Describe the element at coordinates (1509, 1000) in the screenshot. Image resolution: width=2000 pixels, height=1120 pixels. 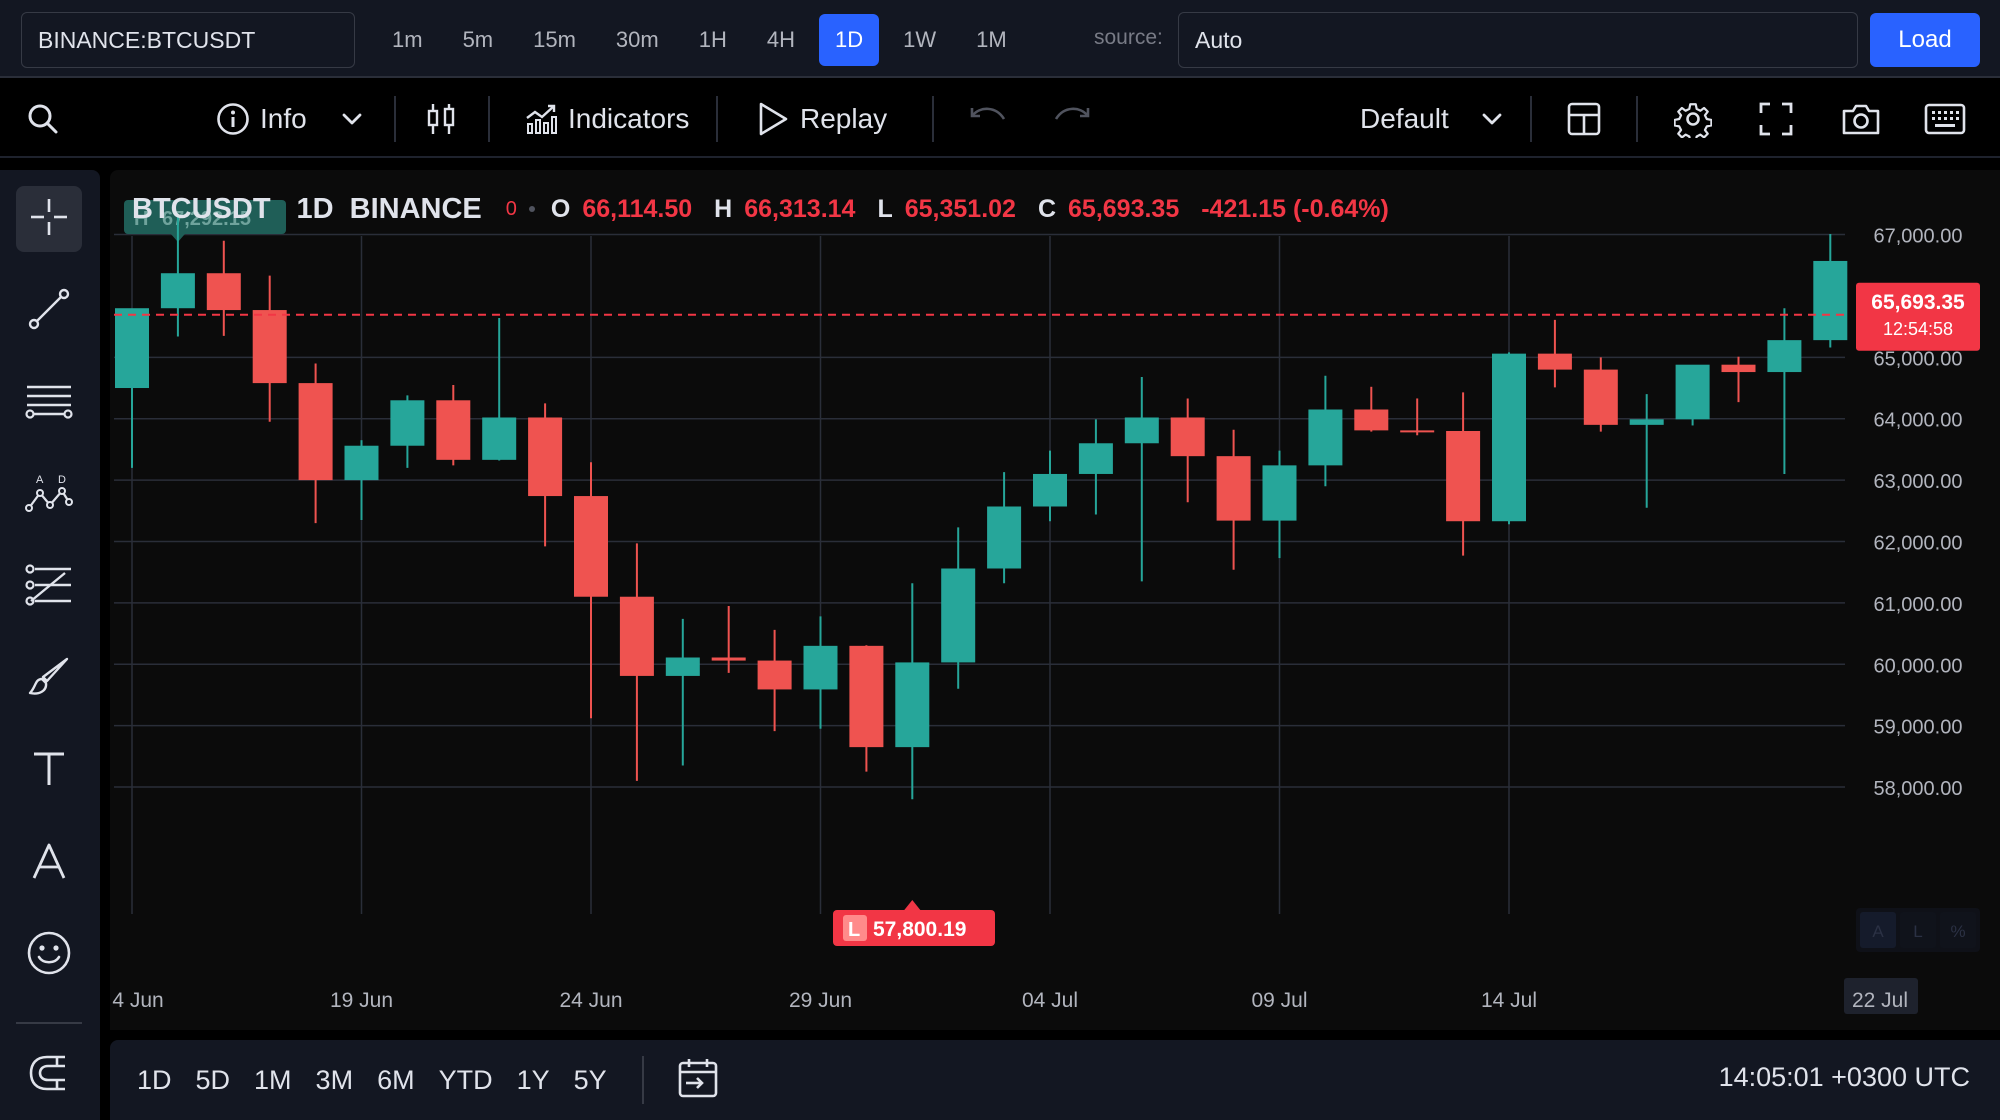
I see `time-axis-label: 14 Jul` at that location.